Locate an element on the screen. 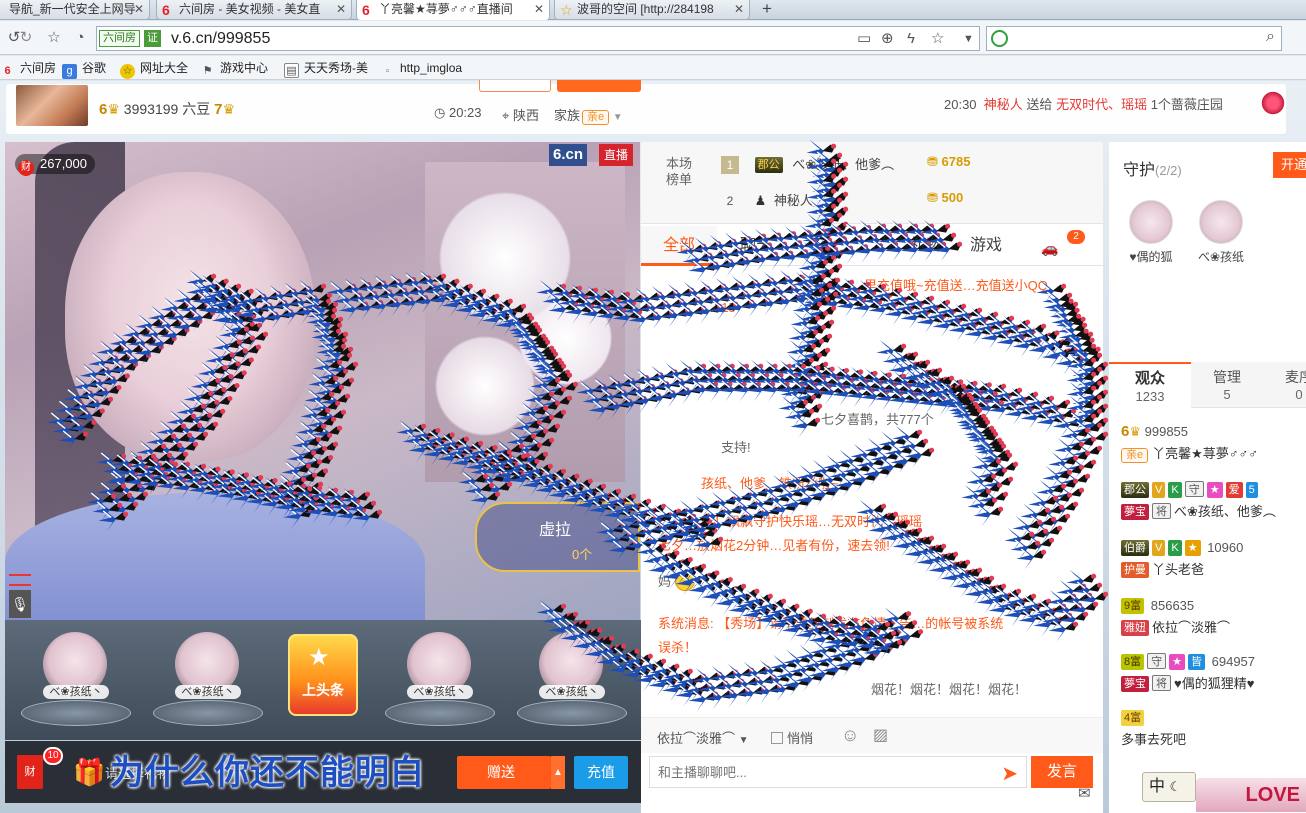 This screenshot has width=1306, height=813. image-icon: ▨ is located at coordinates (880, 735).